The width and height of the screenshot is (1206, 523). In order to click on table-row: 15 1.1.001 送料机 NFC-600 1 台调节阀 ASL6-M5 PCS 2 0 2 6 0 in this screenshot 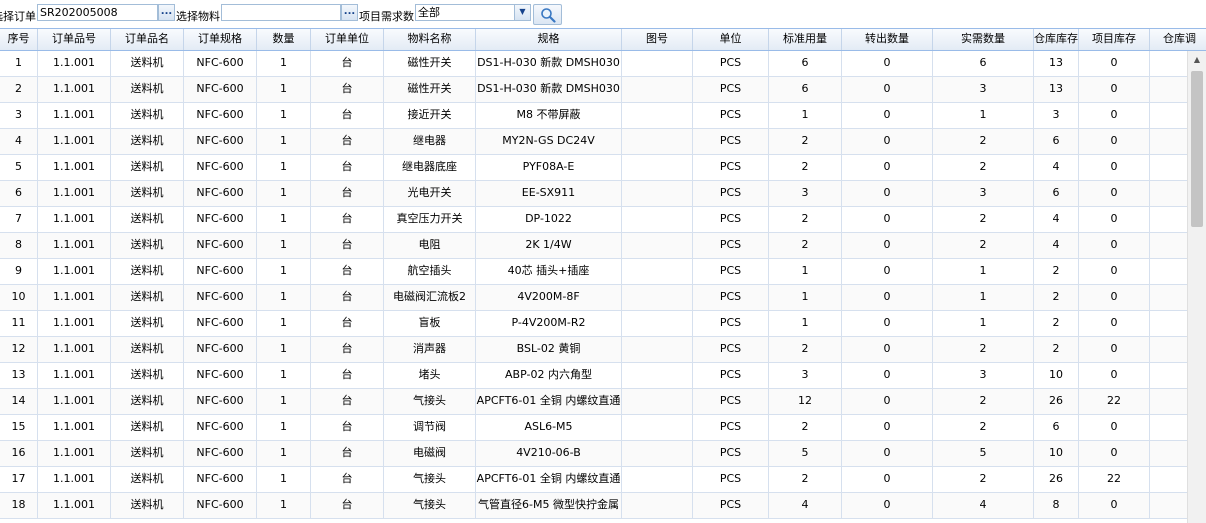, I will do `click(593, 428)`.